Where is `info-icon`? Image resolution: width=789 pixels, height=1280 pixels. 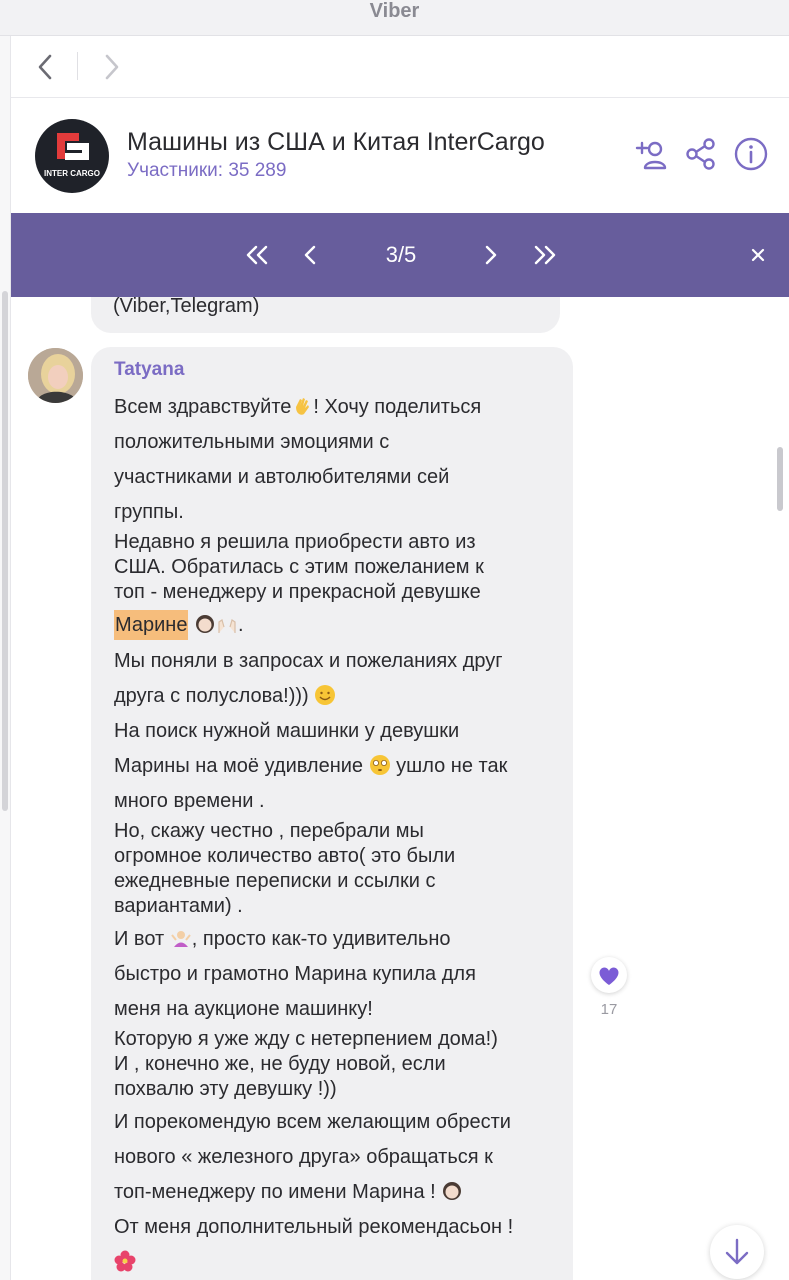
info-icon is located at coordinates (751, 154).